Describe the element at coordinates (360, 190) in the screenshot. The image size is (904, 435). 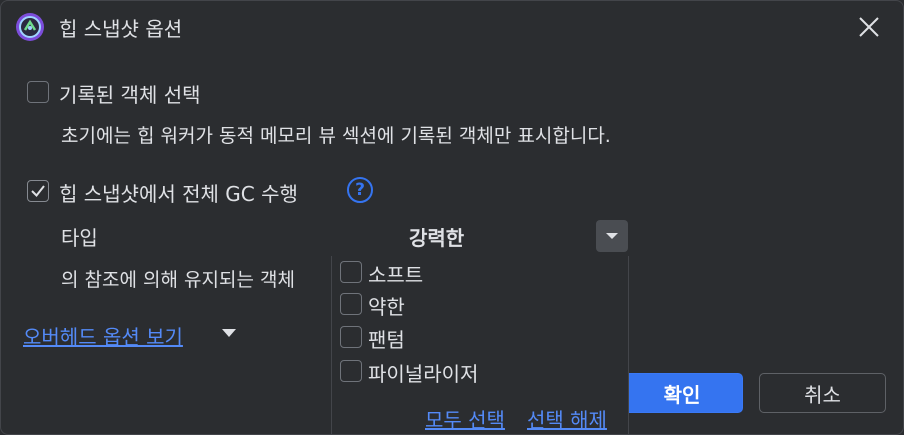
I see `help-icon: ?` at that location.